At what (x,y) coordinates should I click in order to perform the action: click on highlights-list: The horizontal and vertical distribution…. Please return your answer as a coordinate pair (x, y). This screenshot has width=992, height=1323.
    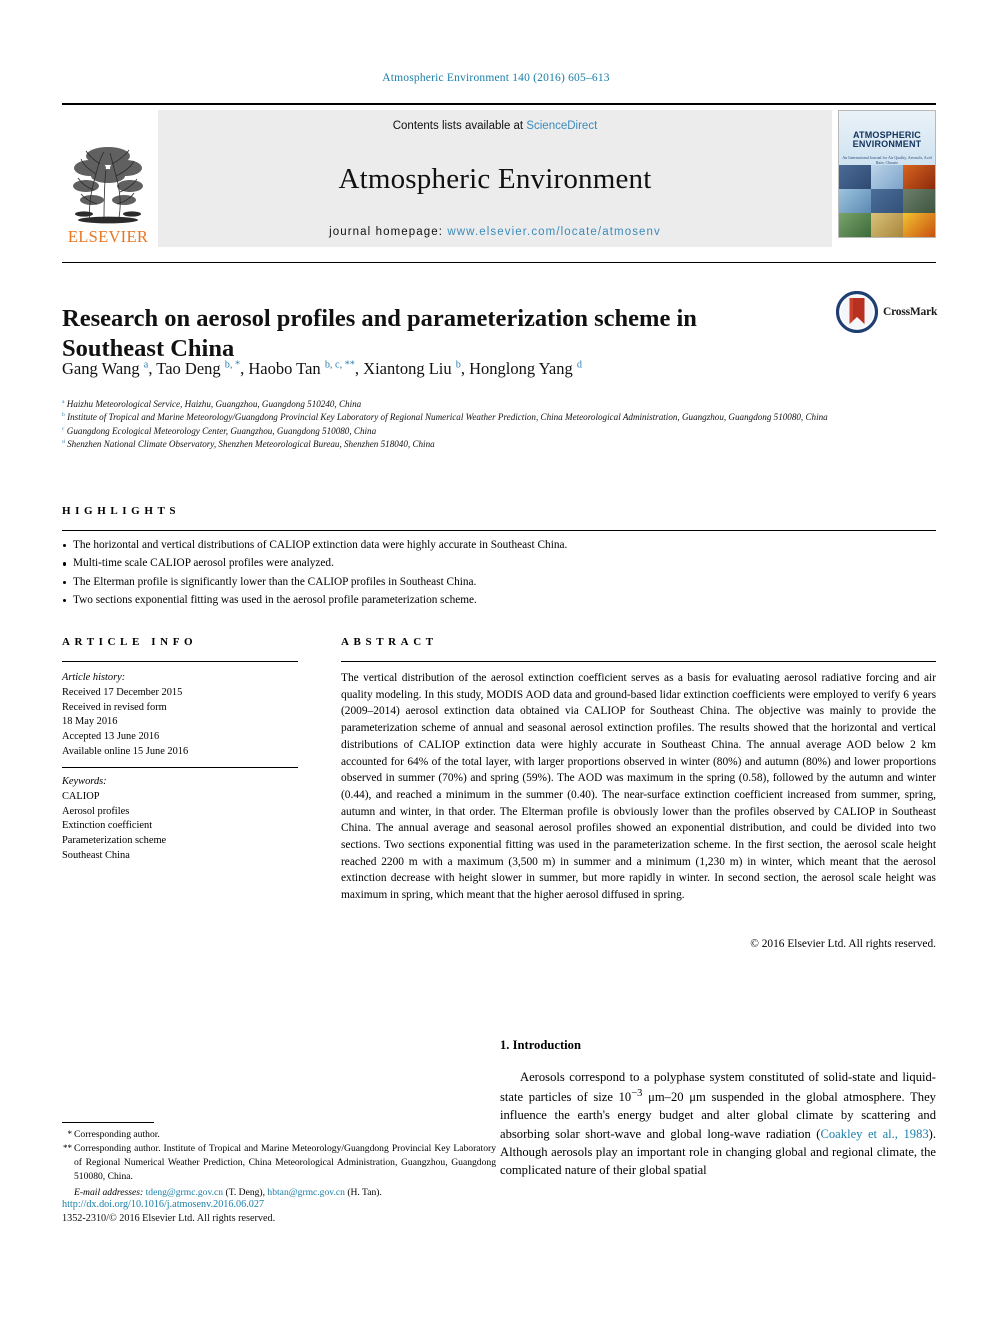
    Looking at the image, I should click on (499, 572).